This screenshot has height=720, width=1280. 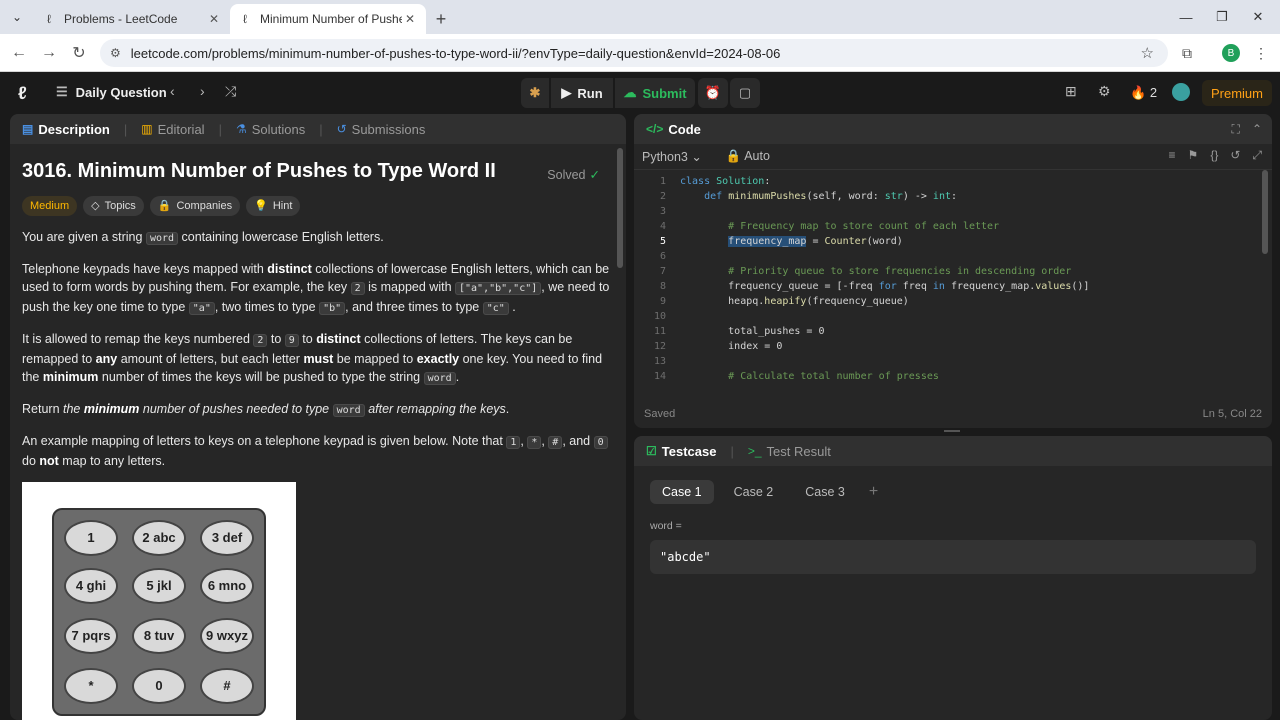 What do you see at coordinates (713, 93) in the screenshot?
I see `timer-icon: ⏰` at bounding box center [713, 93].